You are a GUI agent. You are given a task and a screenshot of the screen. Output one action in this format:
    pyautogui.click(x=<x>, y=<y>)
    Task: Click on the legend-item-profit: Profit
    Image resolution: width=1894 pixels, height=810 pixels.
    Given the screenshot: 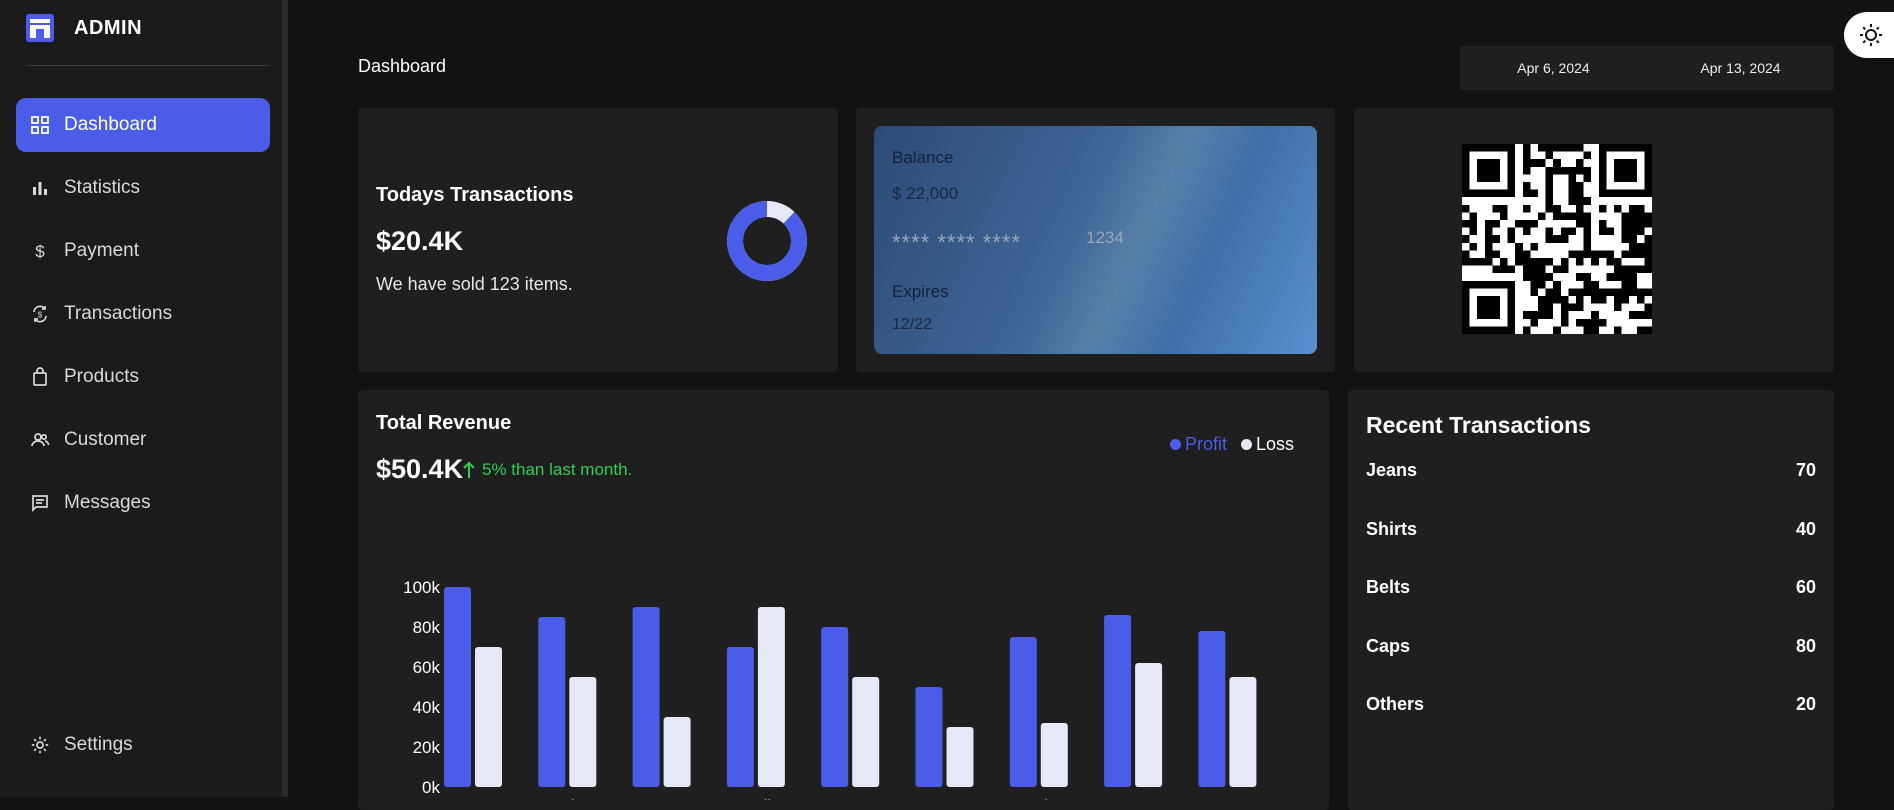 What is the action you would take?
    pyautogui.click(x=1198, y=444)
    